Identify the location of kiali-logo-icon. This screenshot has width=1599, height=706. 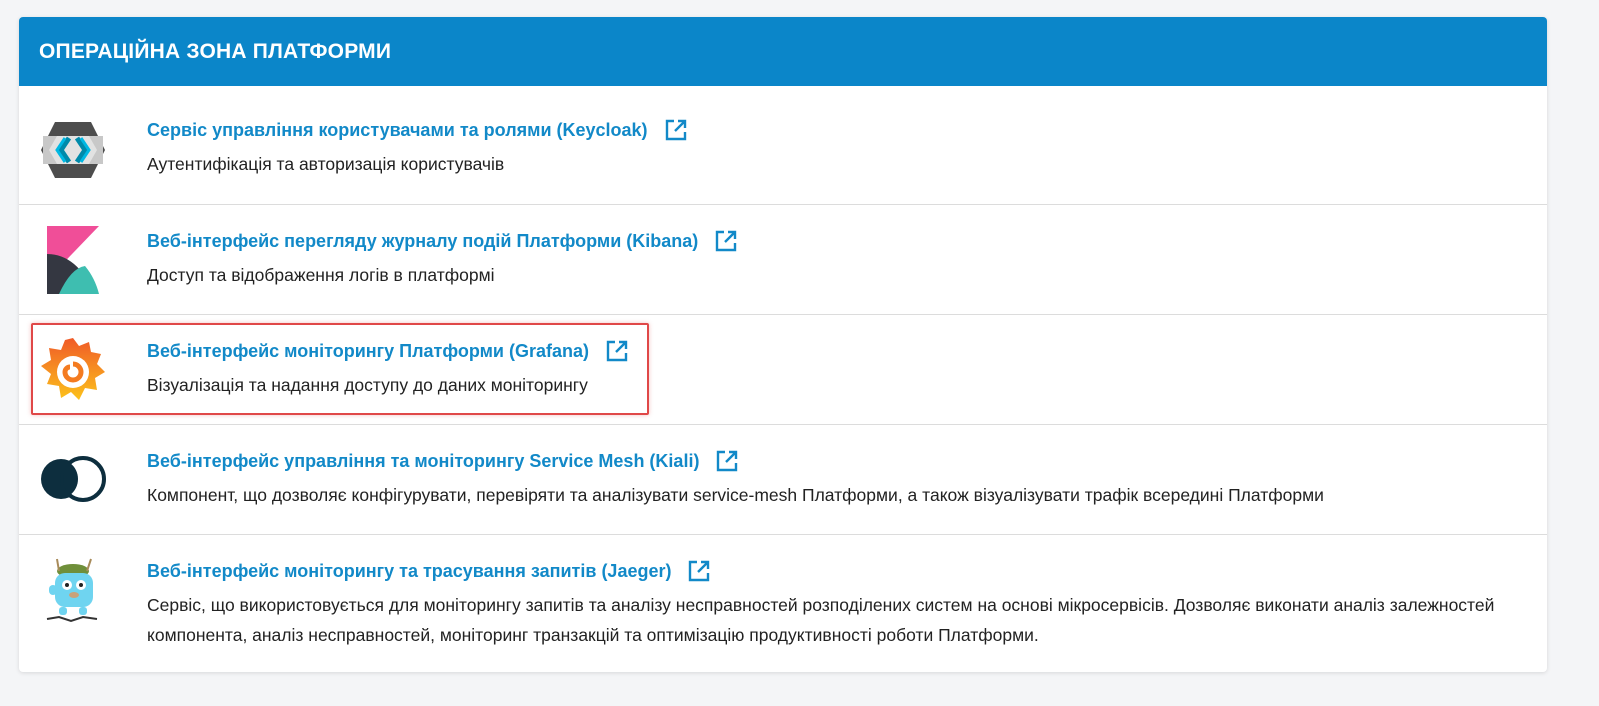
(73, 479).